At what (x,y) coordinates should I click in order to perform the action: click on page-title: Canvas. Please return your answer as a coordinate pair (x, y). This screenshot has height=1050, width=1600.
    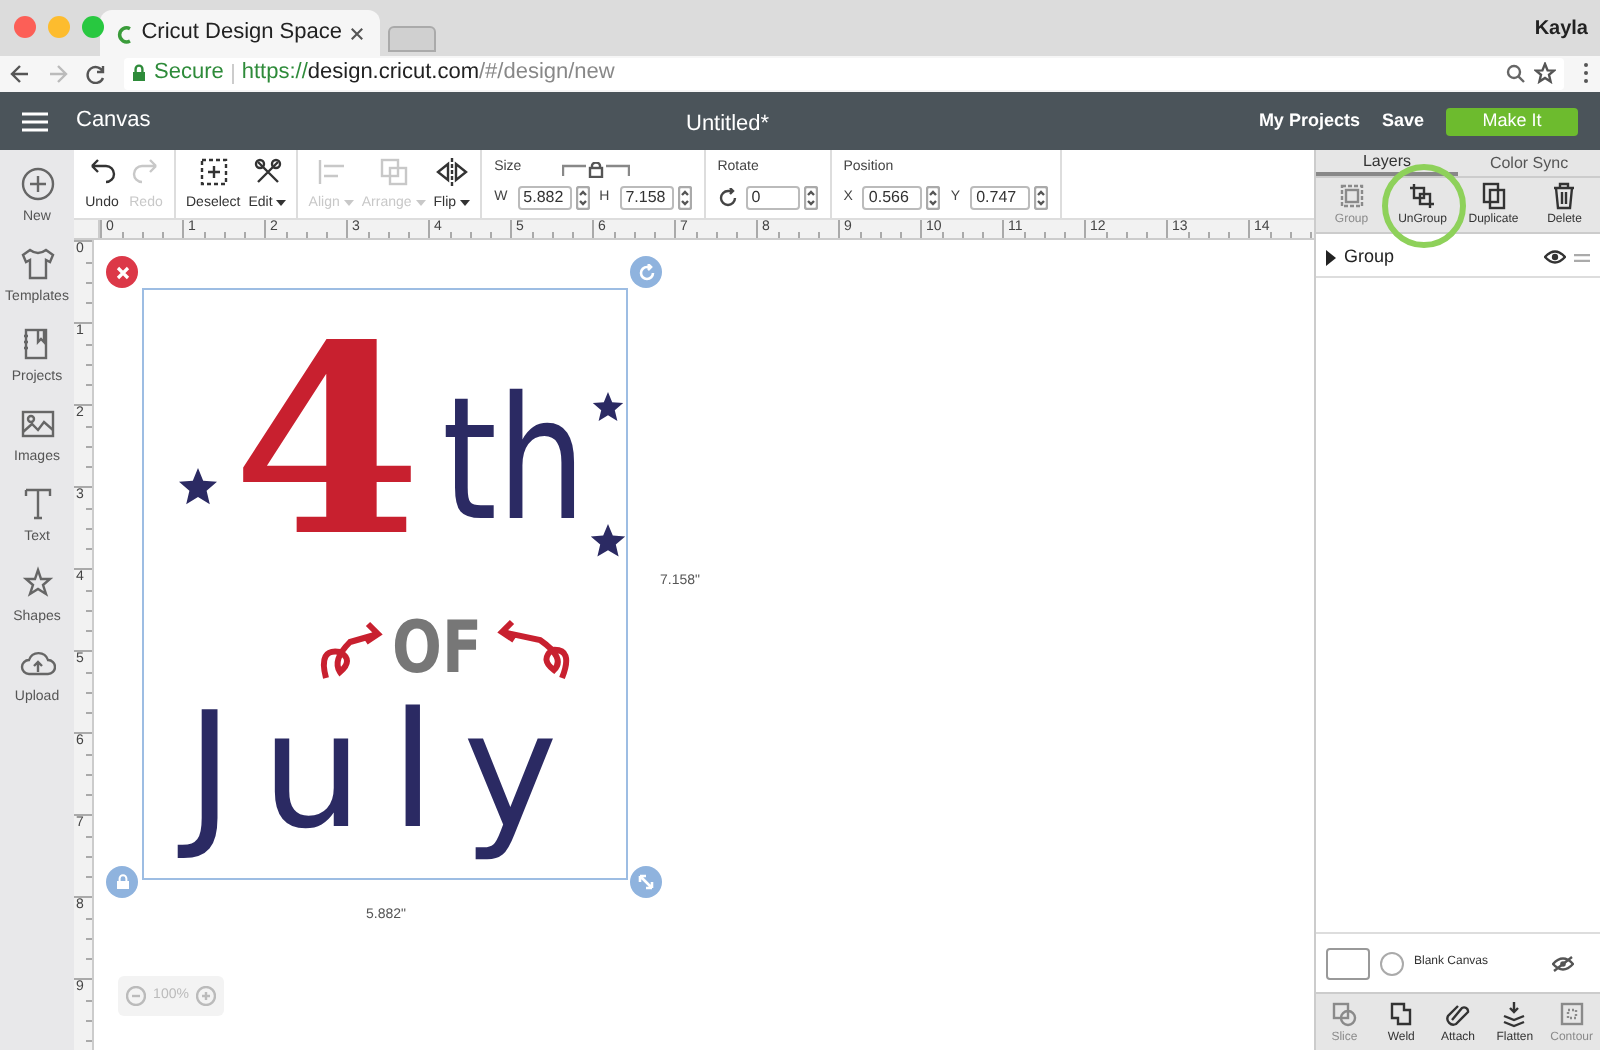
    Looking at the image, I should click on (113, 121).